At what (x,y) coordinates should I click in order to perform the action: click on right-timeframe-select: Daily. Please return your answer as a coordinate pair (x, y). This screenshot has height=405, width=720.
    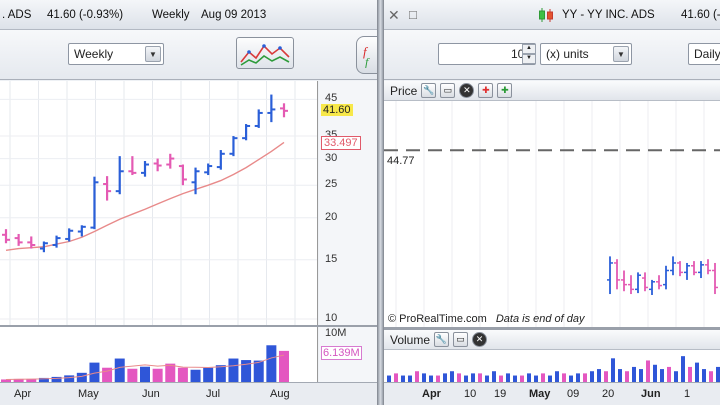
    Looking at the image, I should click on (704, 54).